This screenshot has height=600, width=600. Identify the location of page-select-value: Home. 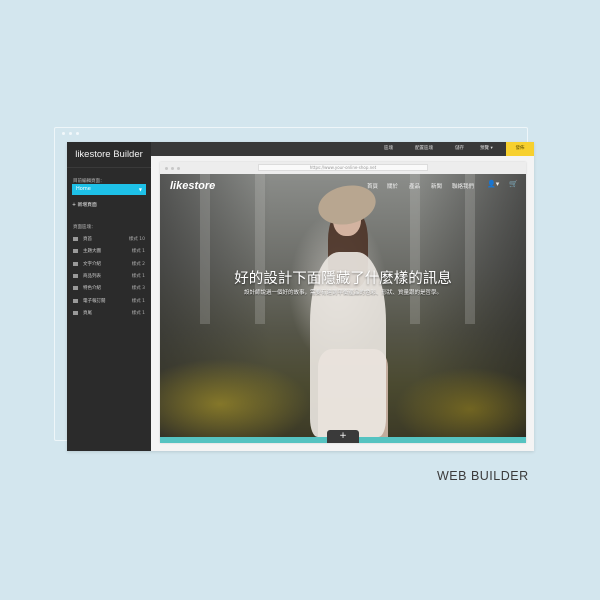
(83, 189).